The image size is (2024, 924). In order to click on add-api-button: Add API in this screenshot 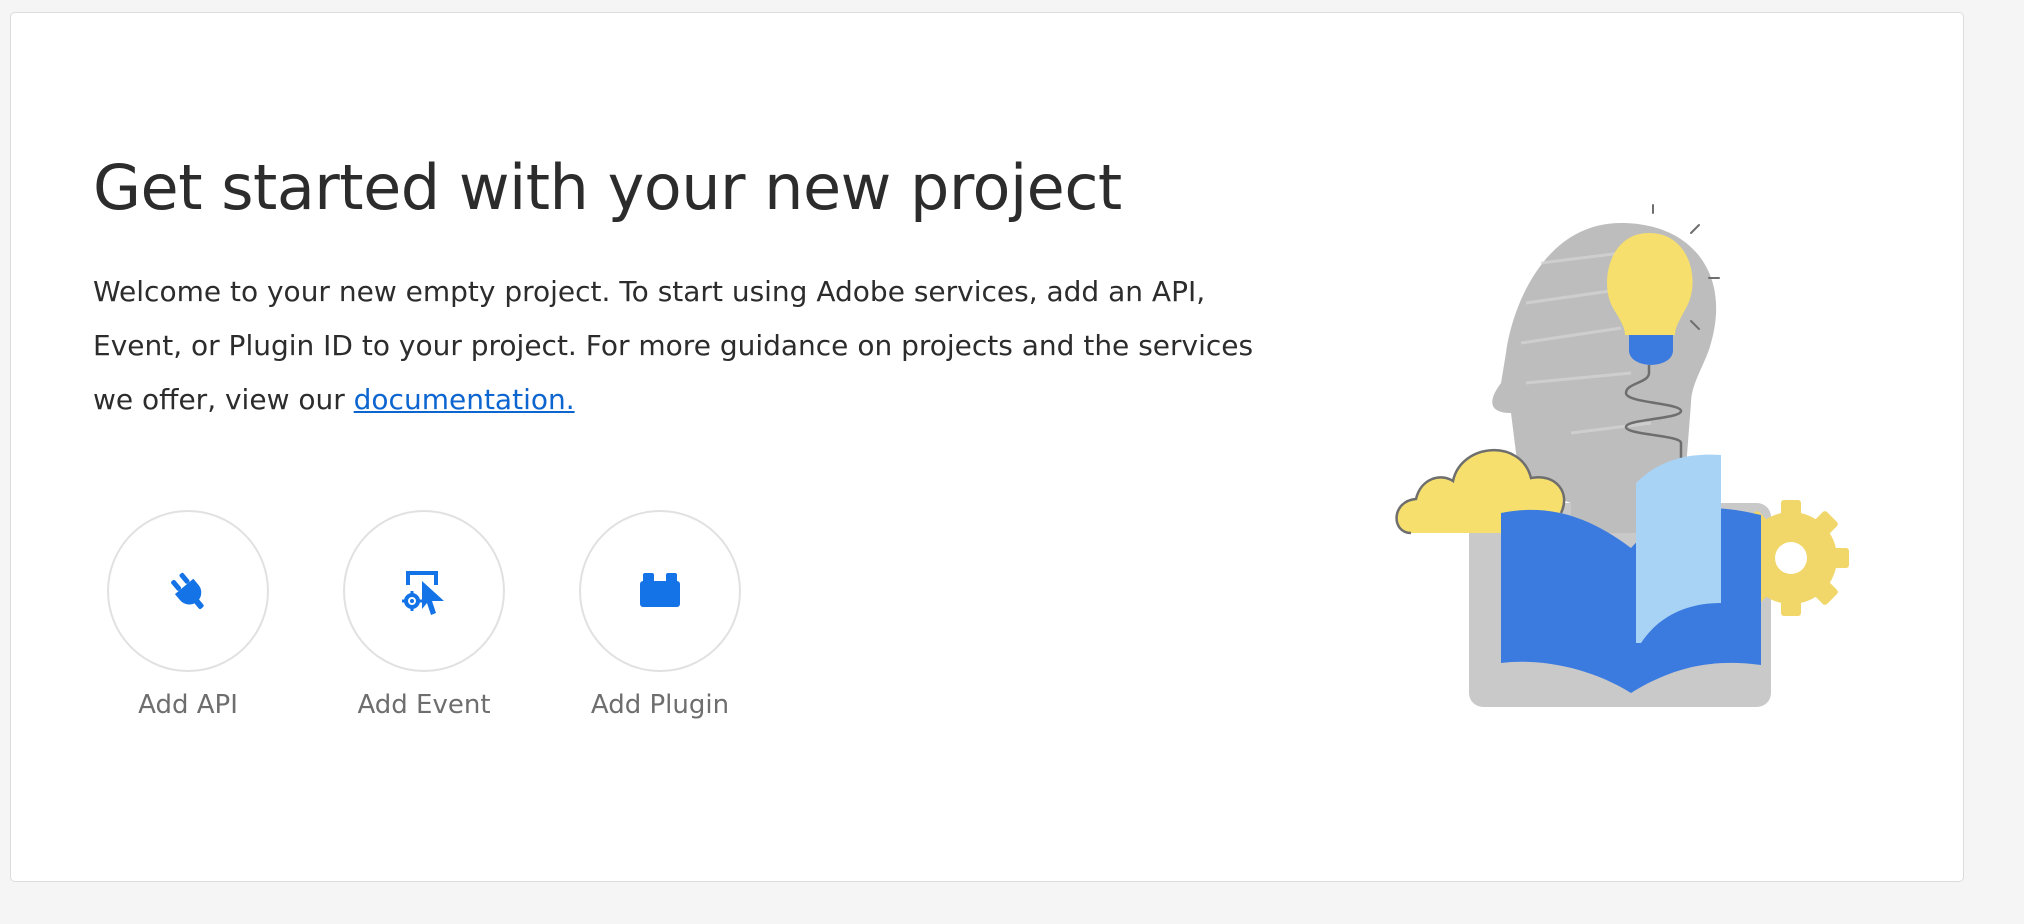, I will do `click(188, 615)`.